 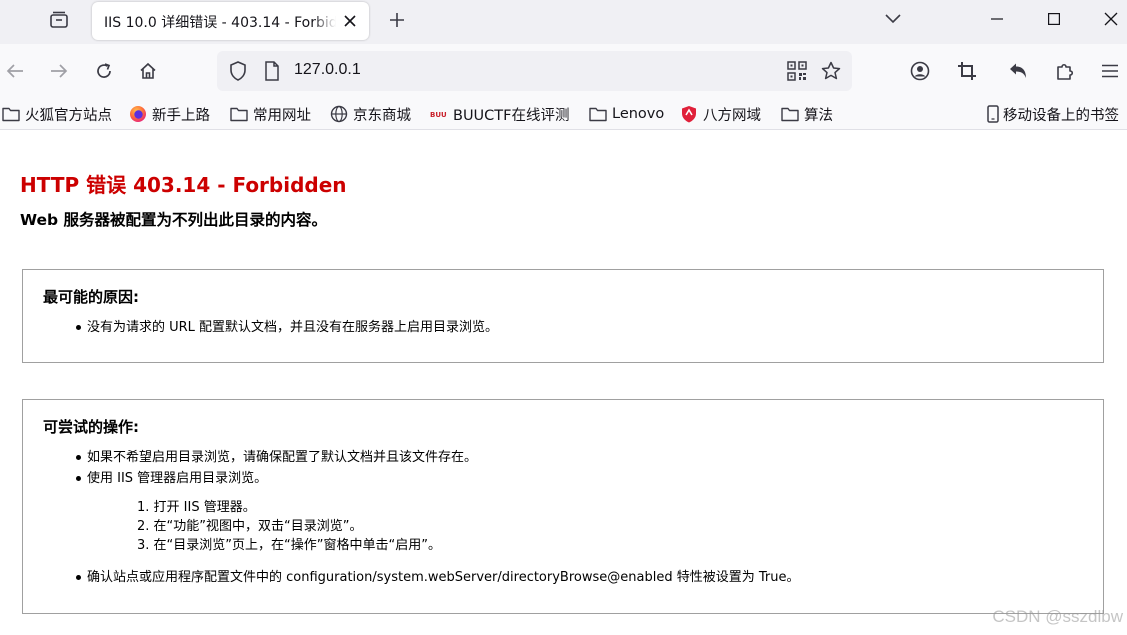 I want to click on active-tab: IIS 10.0 详细错误 - 403.14 - Forbidden, so click(x=230, y=21).